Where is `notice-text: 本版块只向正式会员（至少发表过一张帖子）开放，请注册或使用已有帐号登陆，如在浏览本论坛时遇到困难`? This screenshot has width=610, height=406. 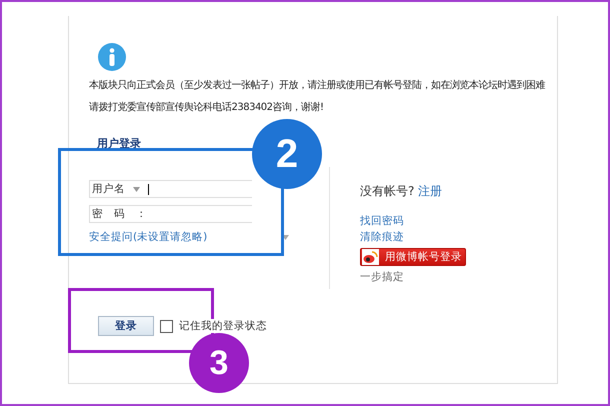 notice-text: 本版块只向正式会员（至少发表过一张帖子）开放，请注册或使用已有帐号登陆，如在浏览本论坛时遇到困难 is located at coordinates (317, 85).